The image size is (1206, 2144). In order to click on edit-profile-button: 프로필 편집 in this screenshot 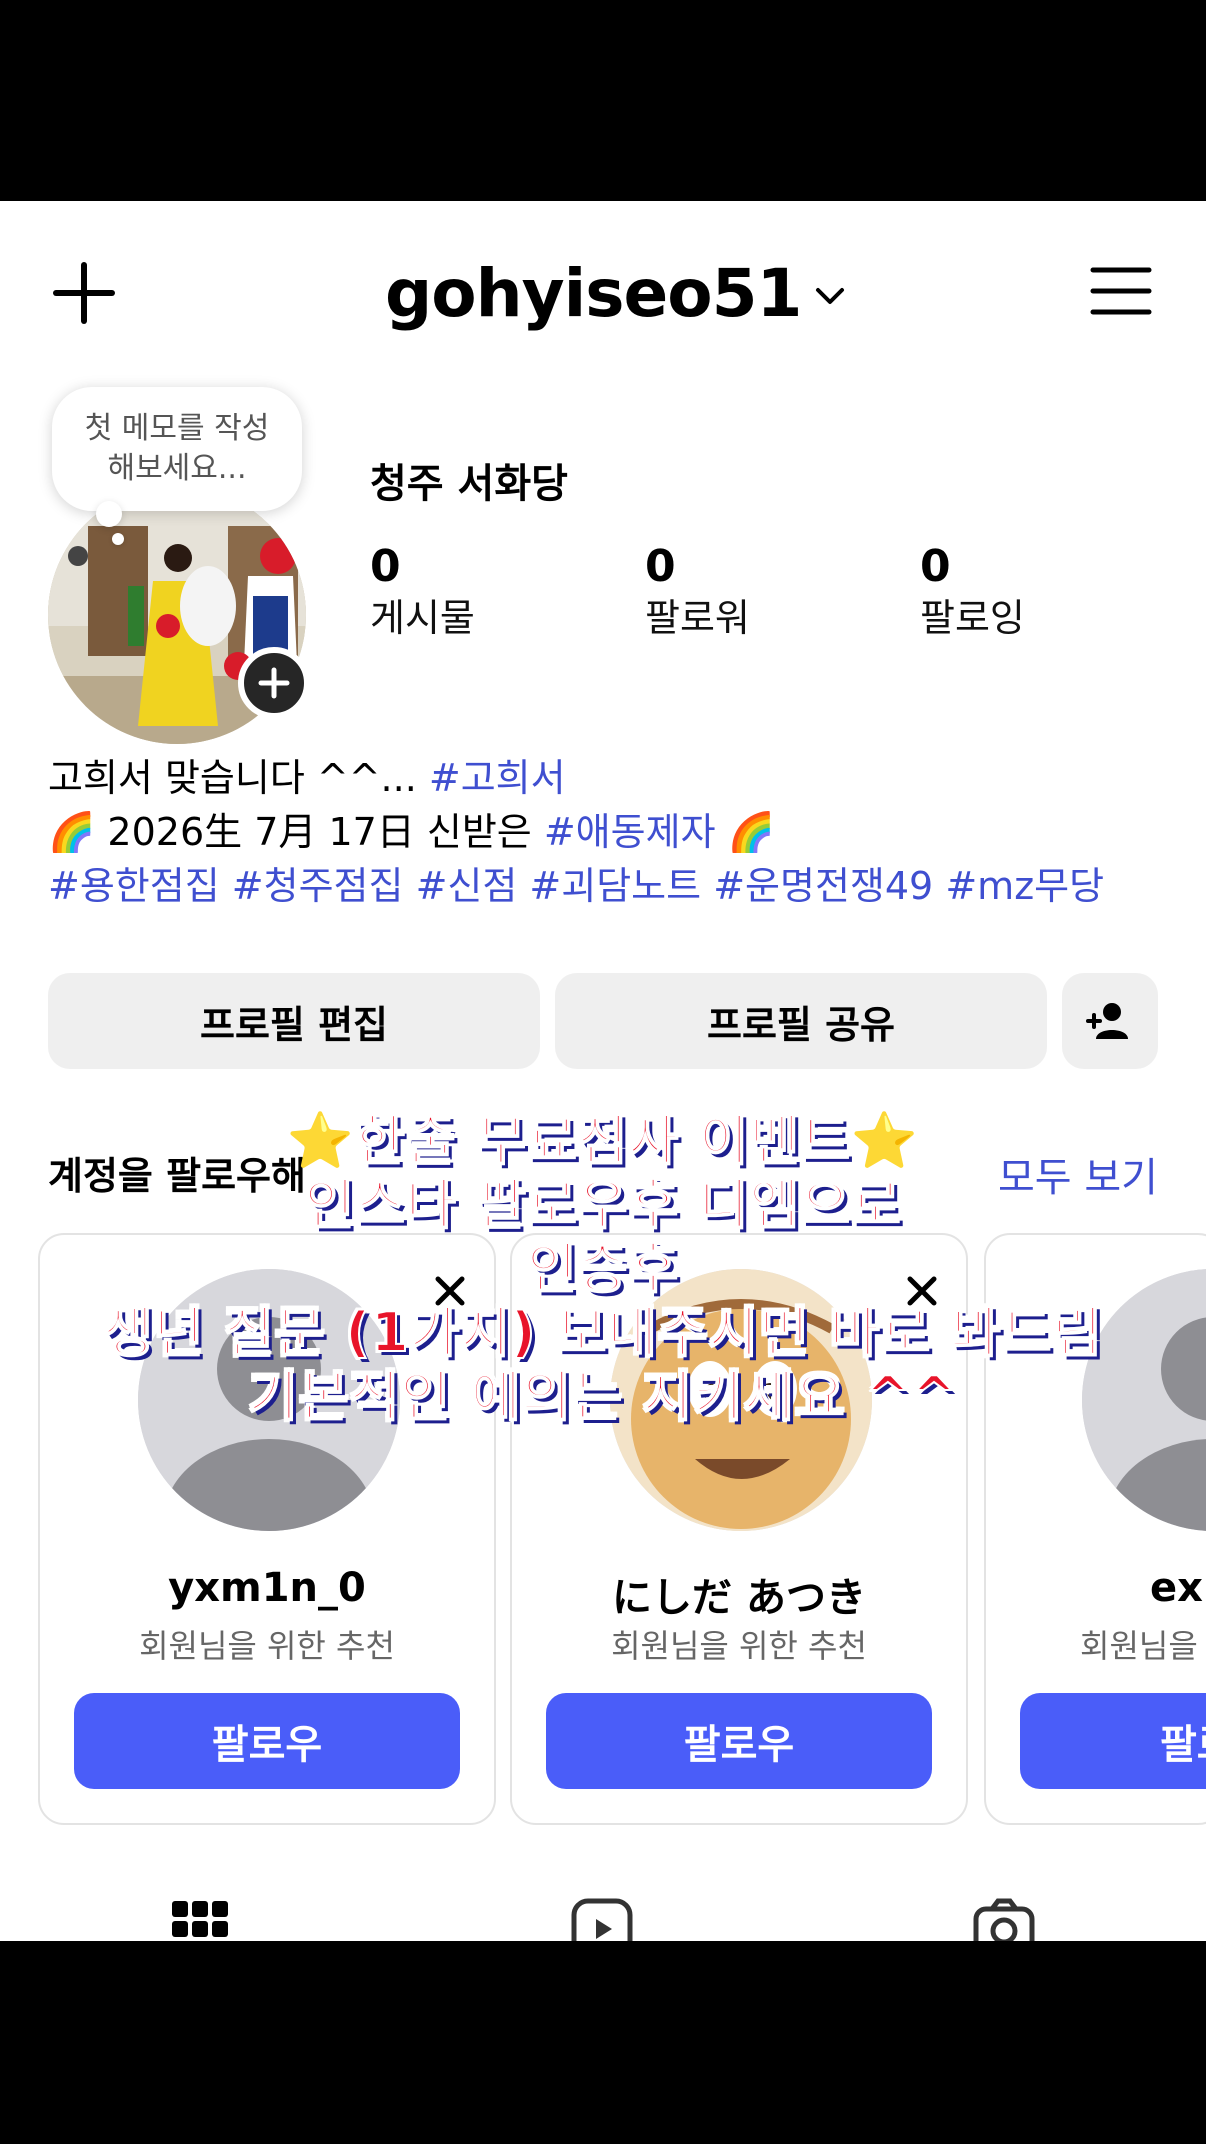, I will do `click(294, 1021)`.